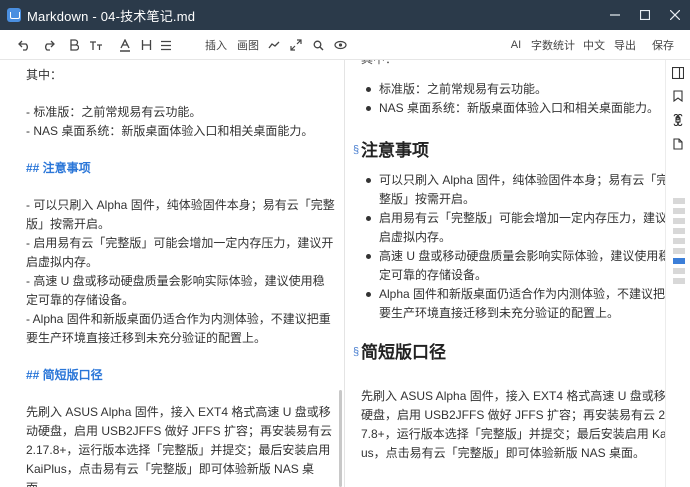 This screenshot has width=690, height=487. I want to click on preview-paragraph-line: 7.8+，运行版本选择「完整版」并提交；最后安装启用 KaiPl, so click(513, 434).